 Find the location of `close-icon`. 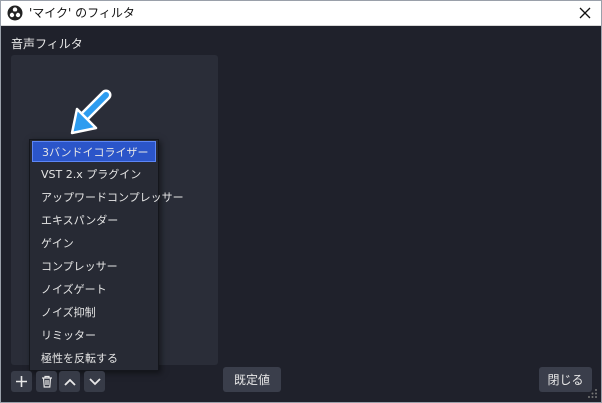

close-icon is located at coordinates (585, 13).